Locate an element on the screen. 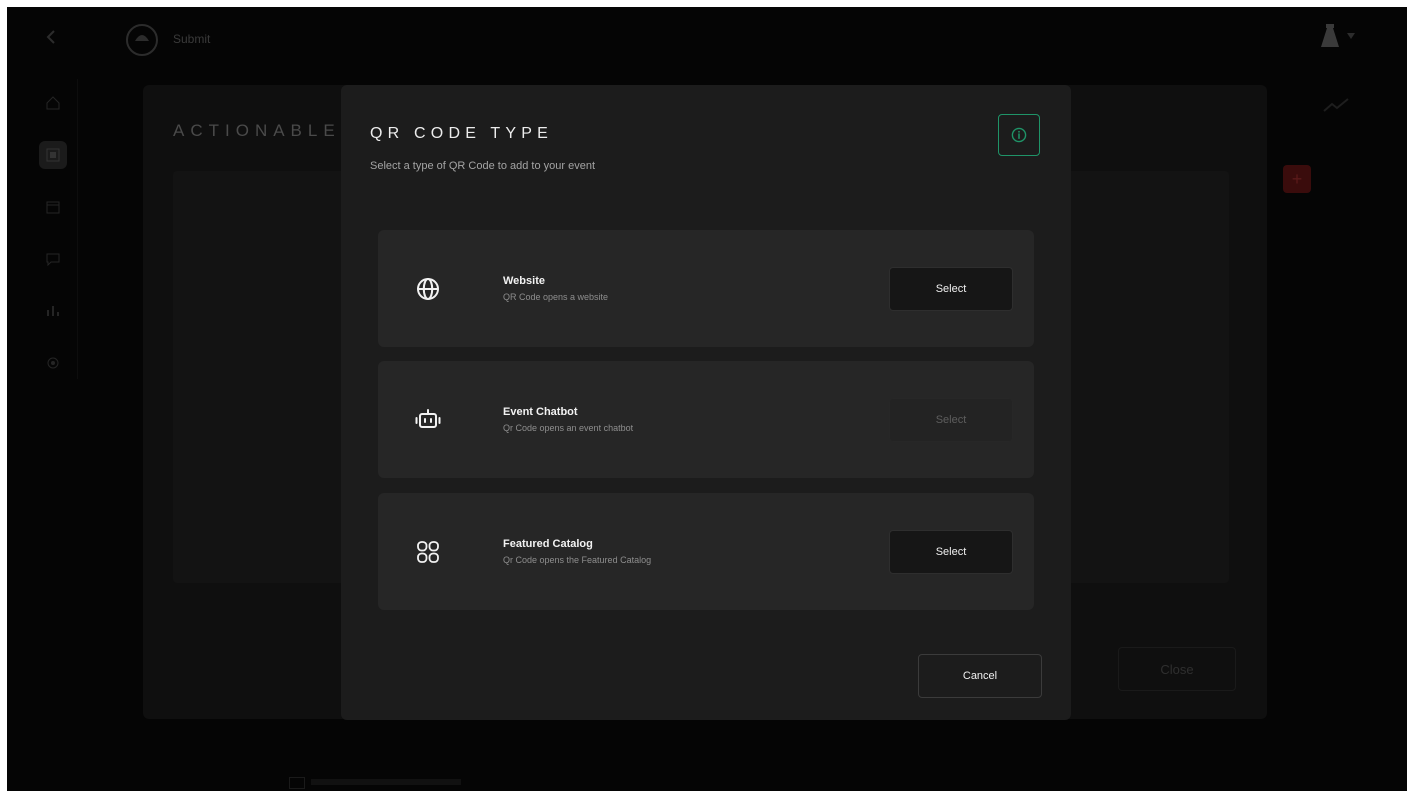 The image size is (1414, 791). logo-icon is located at coordinates (142, 40).